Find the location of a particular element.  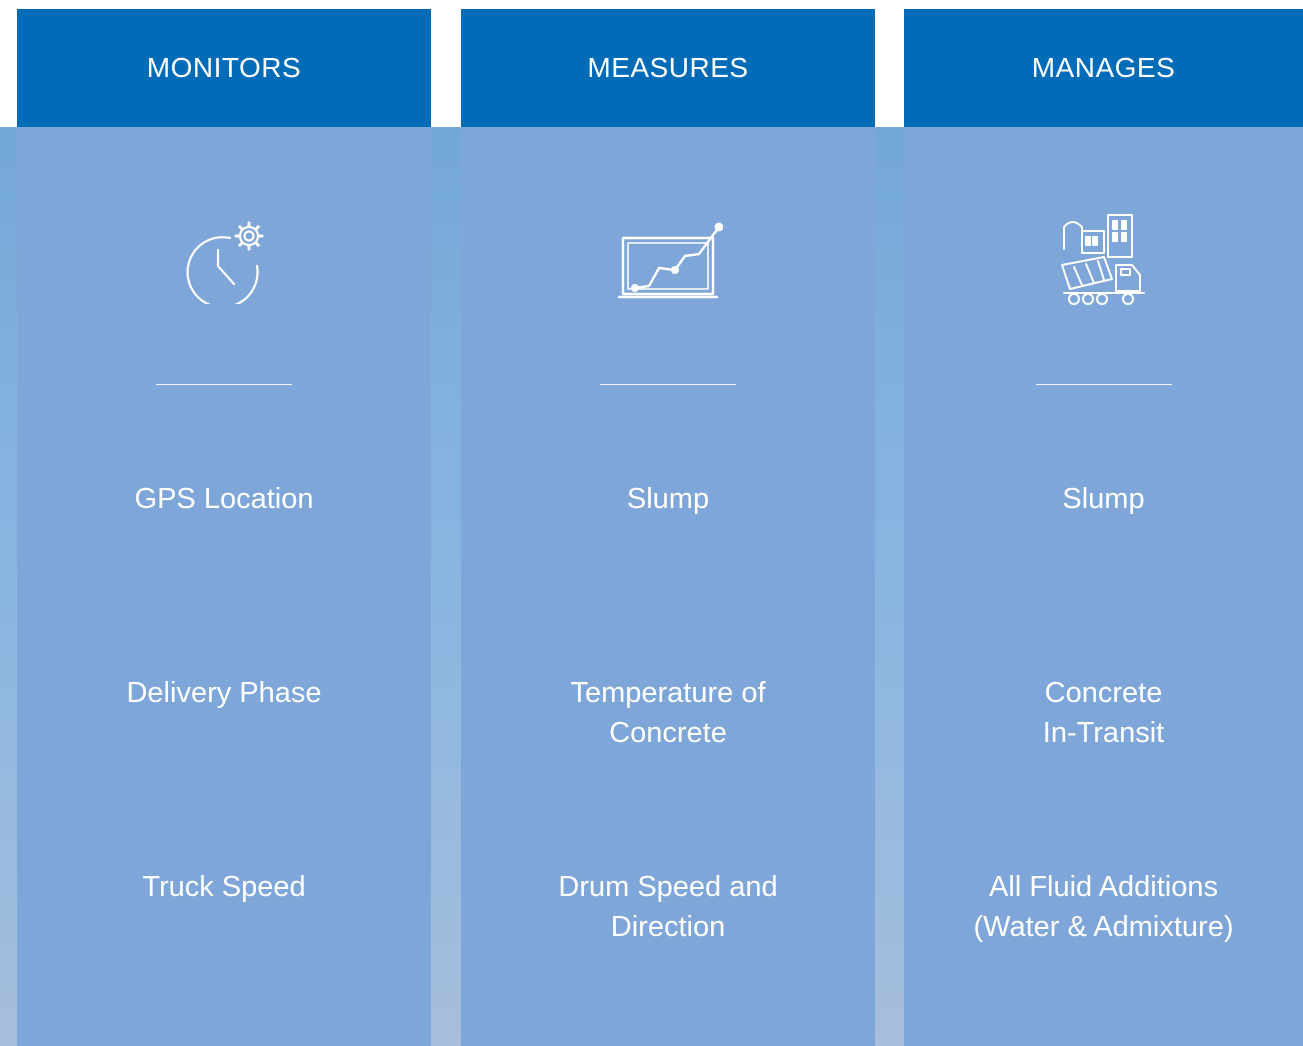

concrete-plant-truck-icon is located at coordinates (1103, 259).